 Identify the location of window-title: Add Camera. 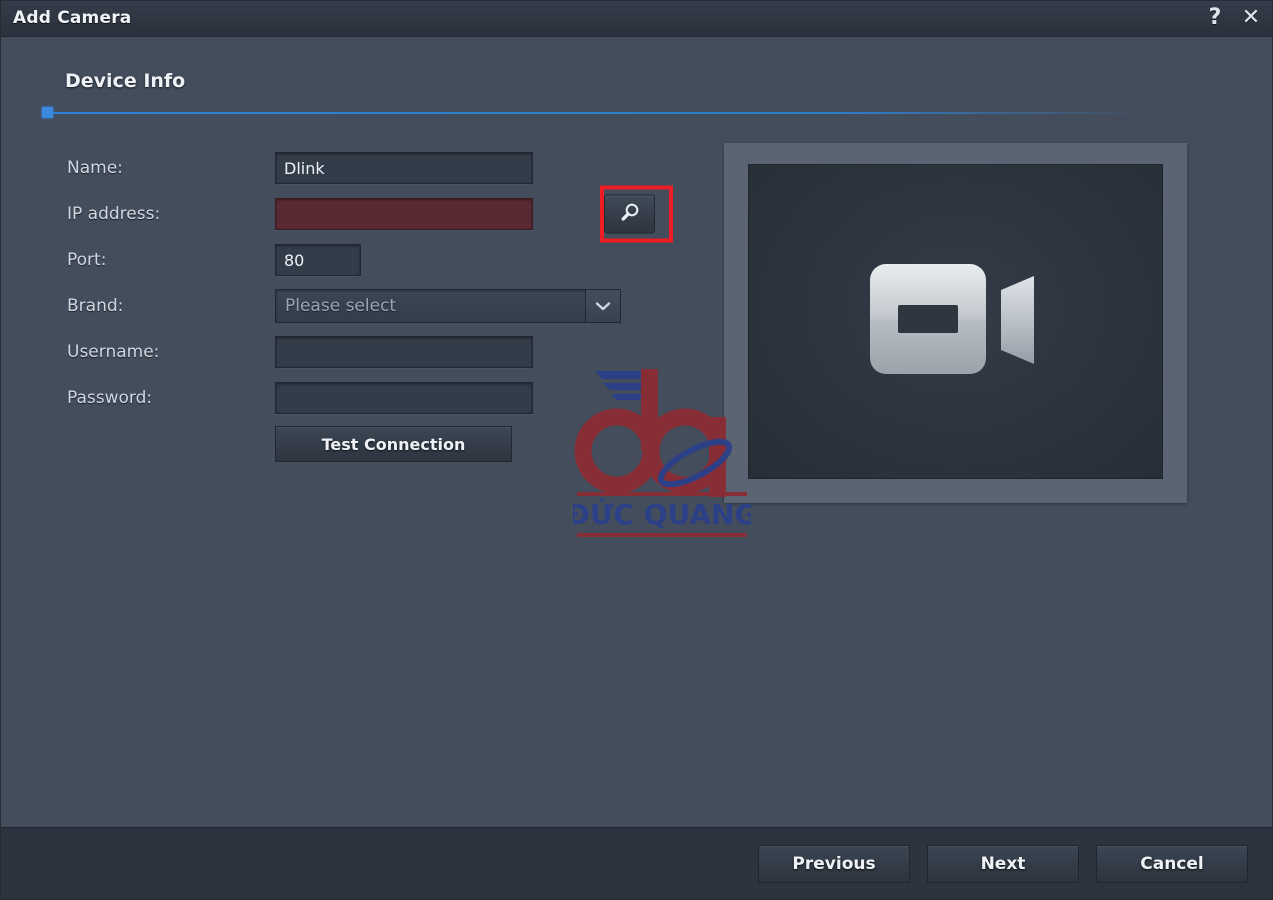
(72, 18).